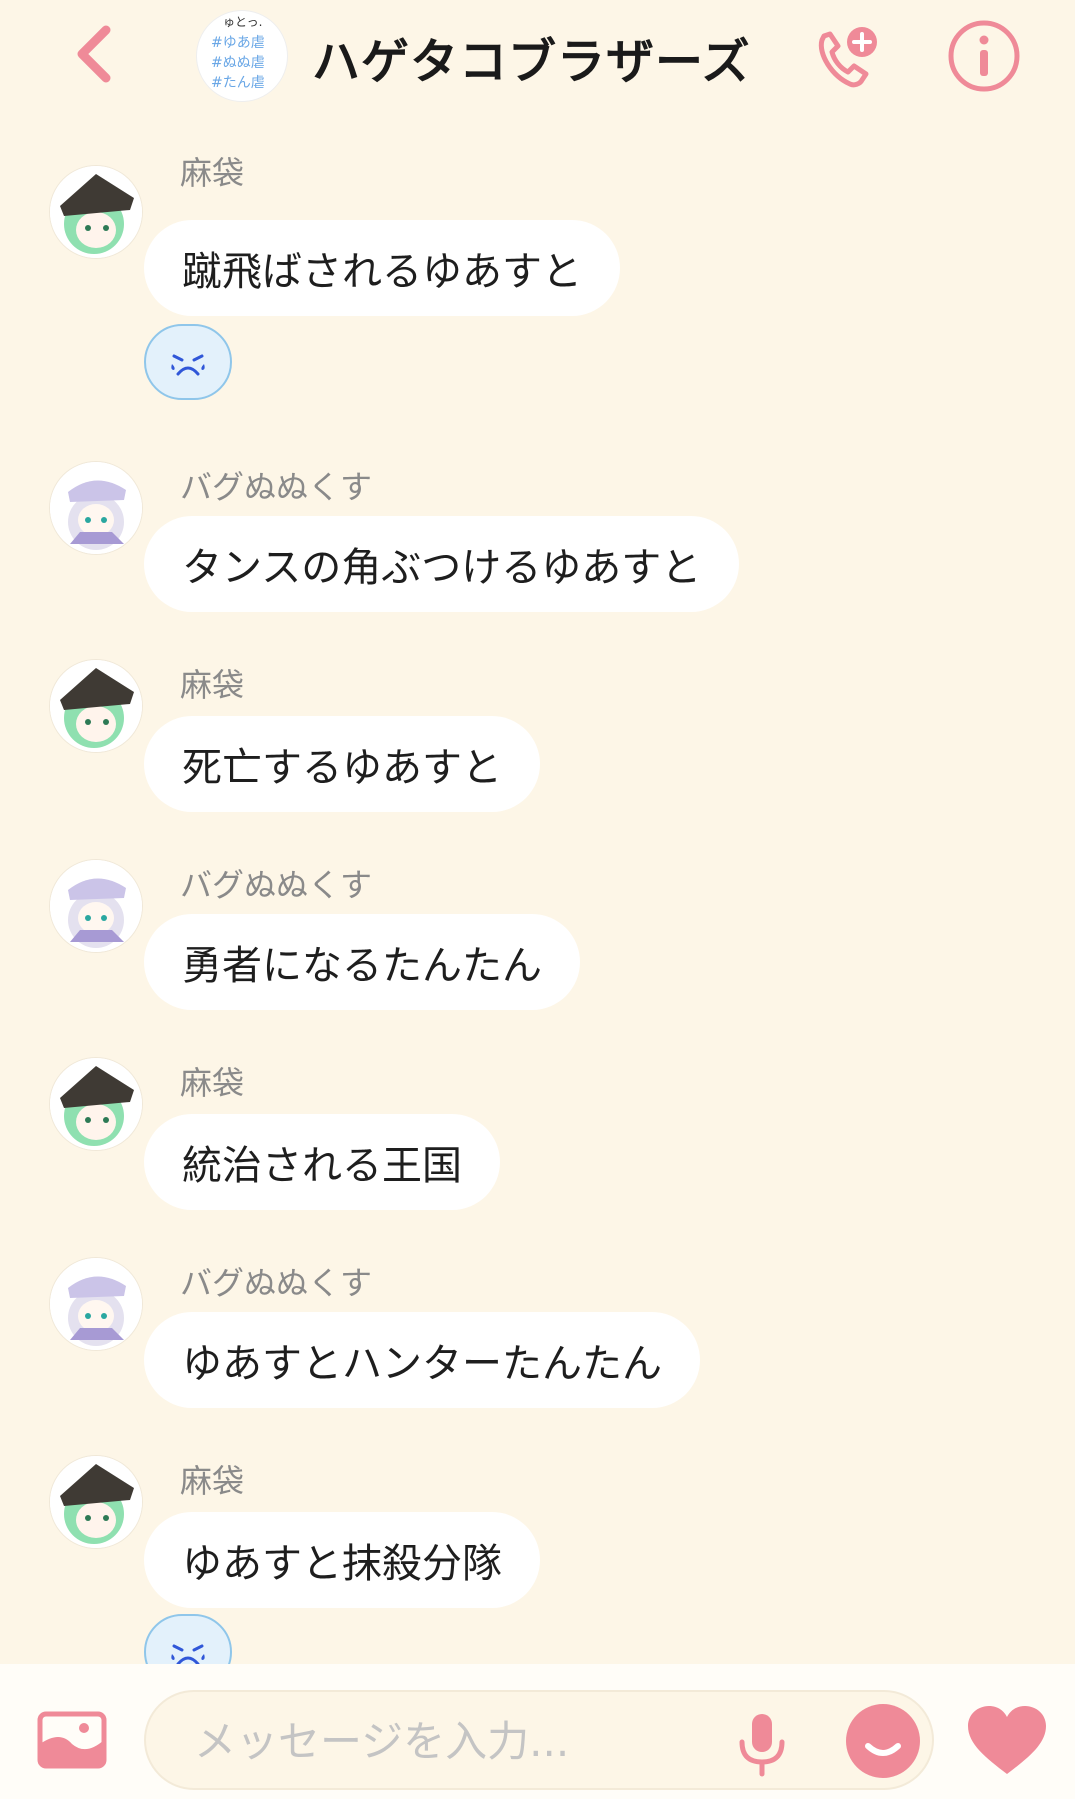  I want to click on group-avatar-tag: #ぬぬ虐, so click(238, 63).